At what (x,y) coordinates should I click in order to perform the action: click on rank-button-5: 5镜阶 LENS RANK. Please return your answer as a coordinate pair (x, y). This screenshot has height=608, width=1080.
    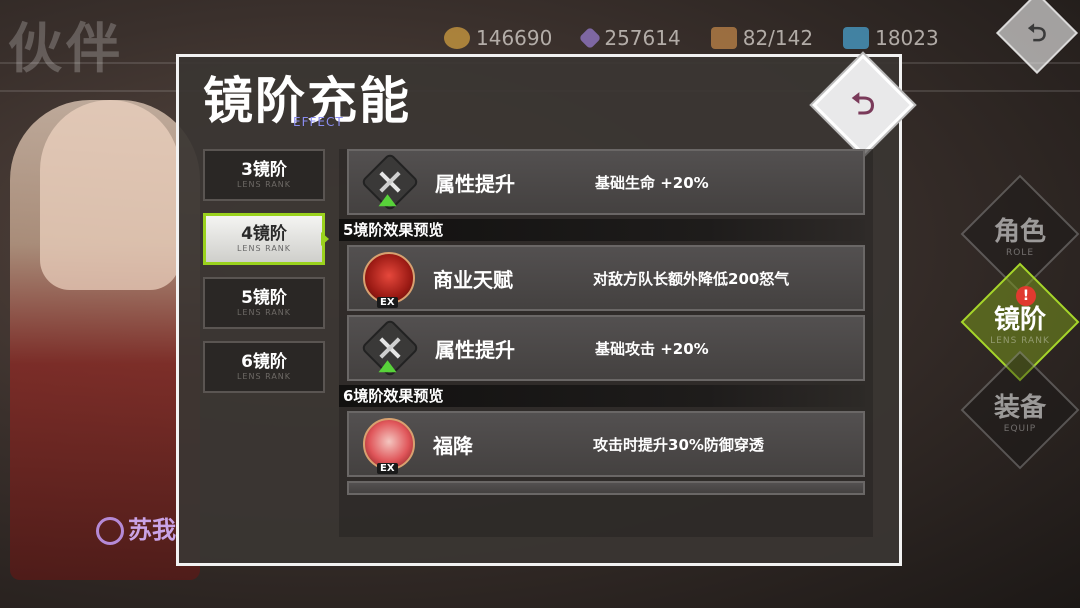
    Looking at the image, I should click on (264, 303).